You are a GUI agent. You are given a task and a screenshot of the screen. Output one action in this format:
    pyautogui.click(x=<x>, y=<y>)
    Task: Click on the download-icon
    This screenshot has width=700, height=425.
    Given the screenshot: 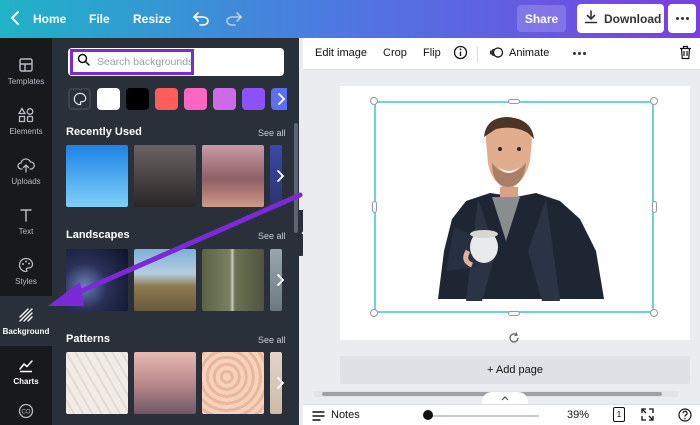 What is the action you would take?
    pyautogui.click(x=591, y=18)
    